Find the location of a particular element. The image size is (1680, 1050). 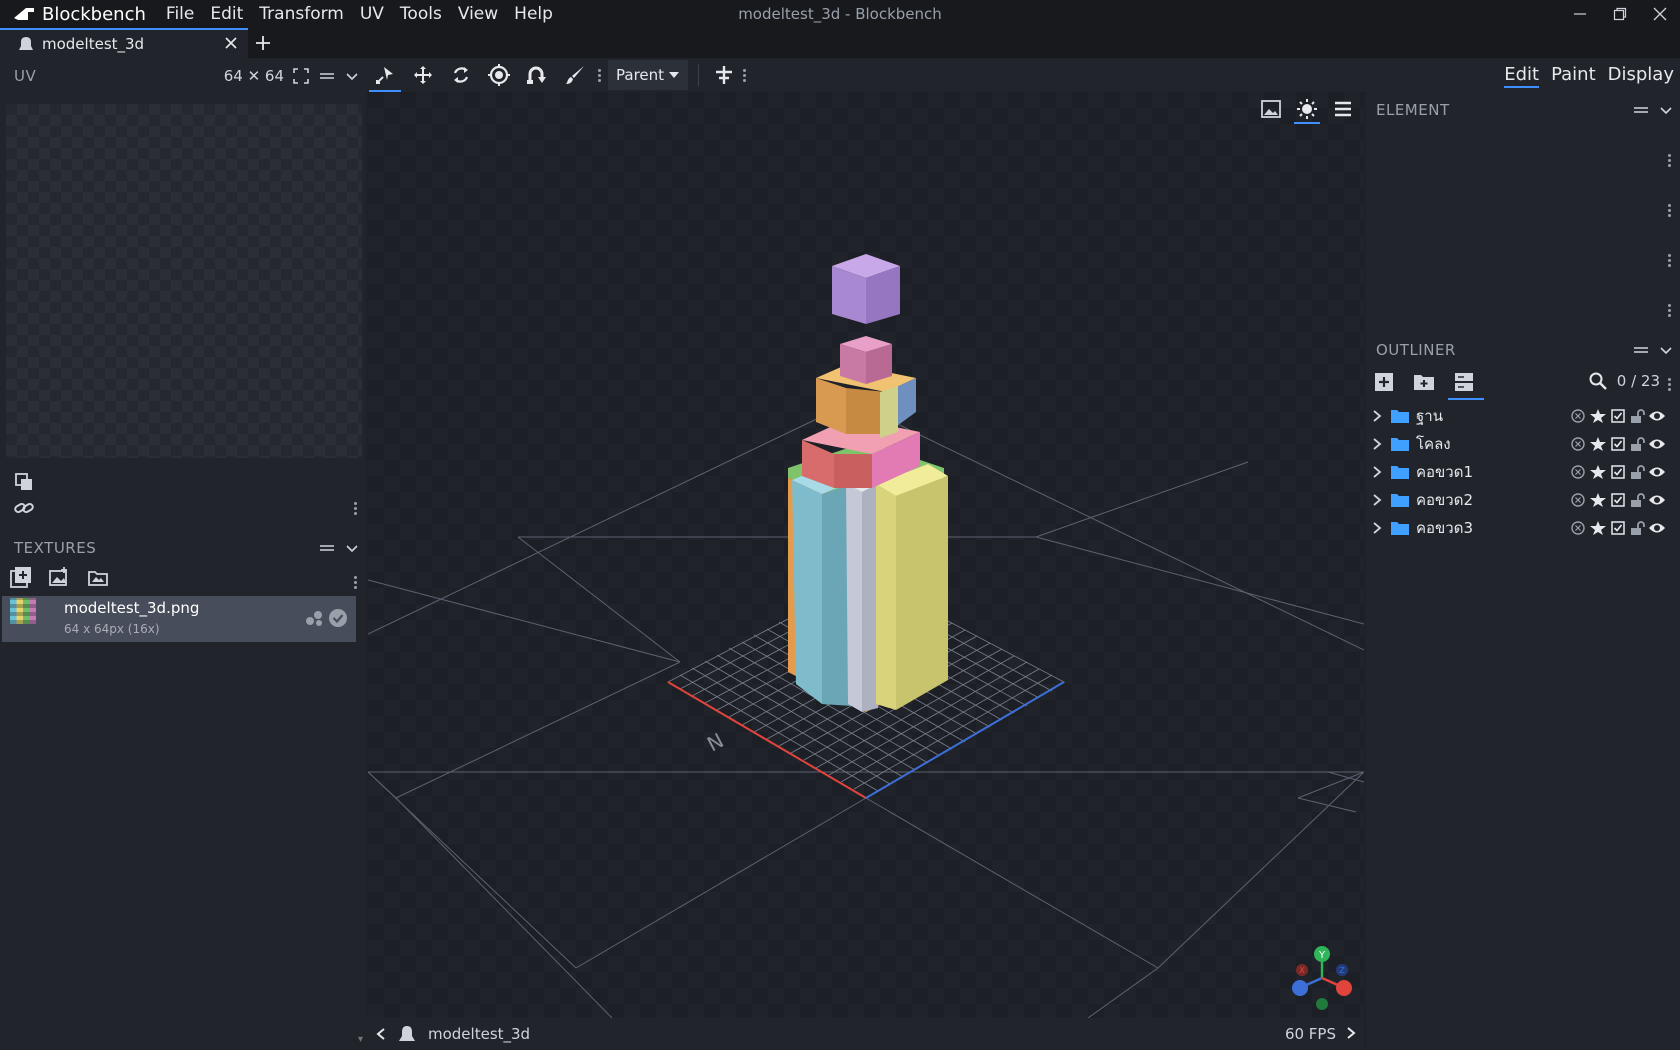

tool-brush is located at coordinates (575, 75).